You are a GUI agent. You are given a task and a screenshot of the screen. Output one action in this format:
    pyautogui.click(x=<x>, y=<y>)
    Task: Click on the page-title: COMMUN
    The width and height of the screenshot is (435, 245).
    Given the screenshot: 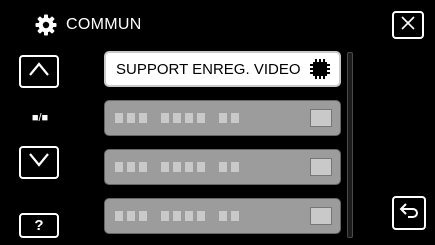 What is the action you would take?
    pyautogui.click(x=104, y=24)
    